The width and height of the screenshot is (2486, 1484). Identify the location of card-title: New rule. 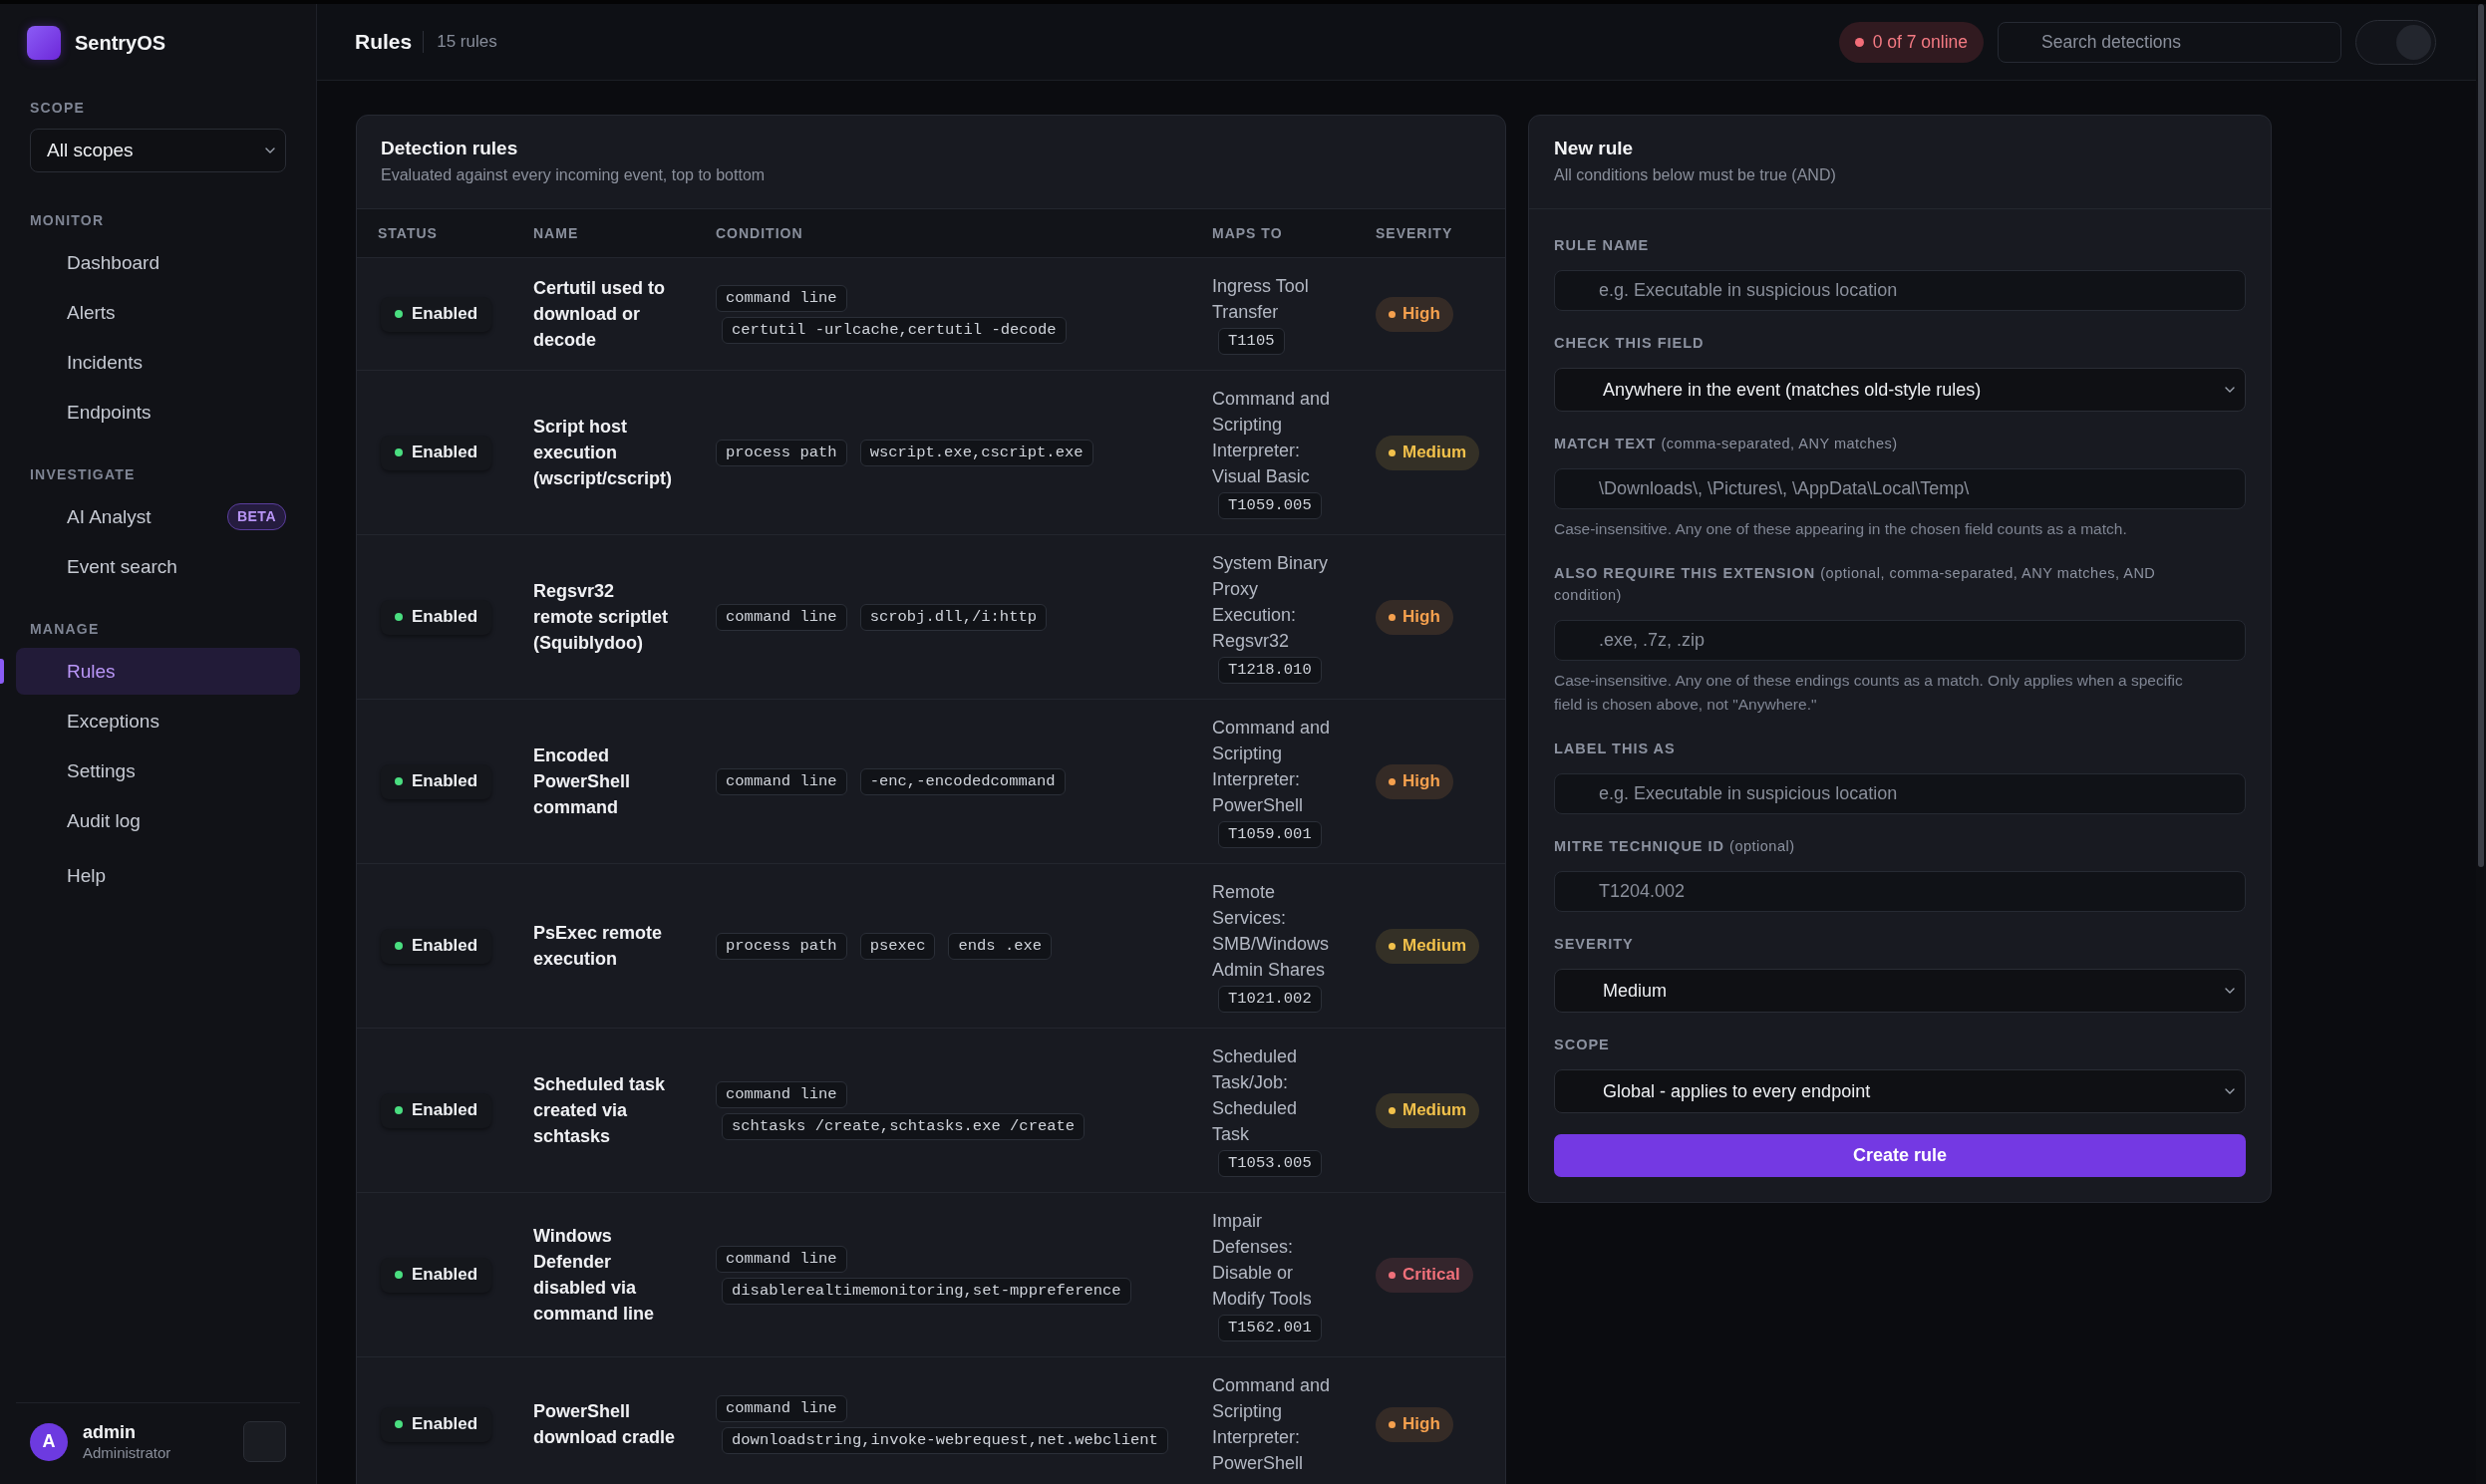
(1594, 148).